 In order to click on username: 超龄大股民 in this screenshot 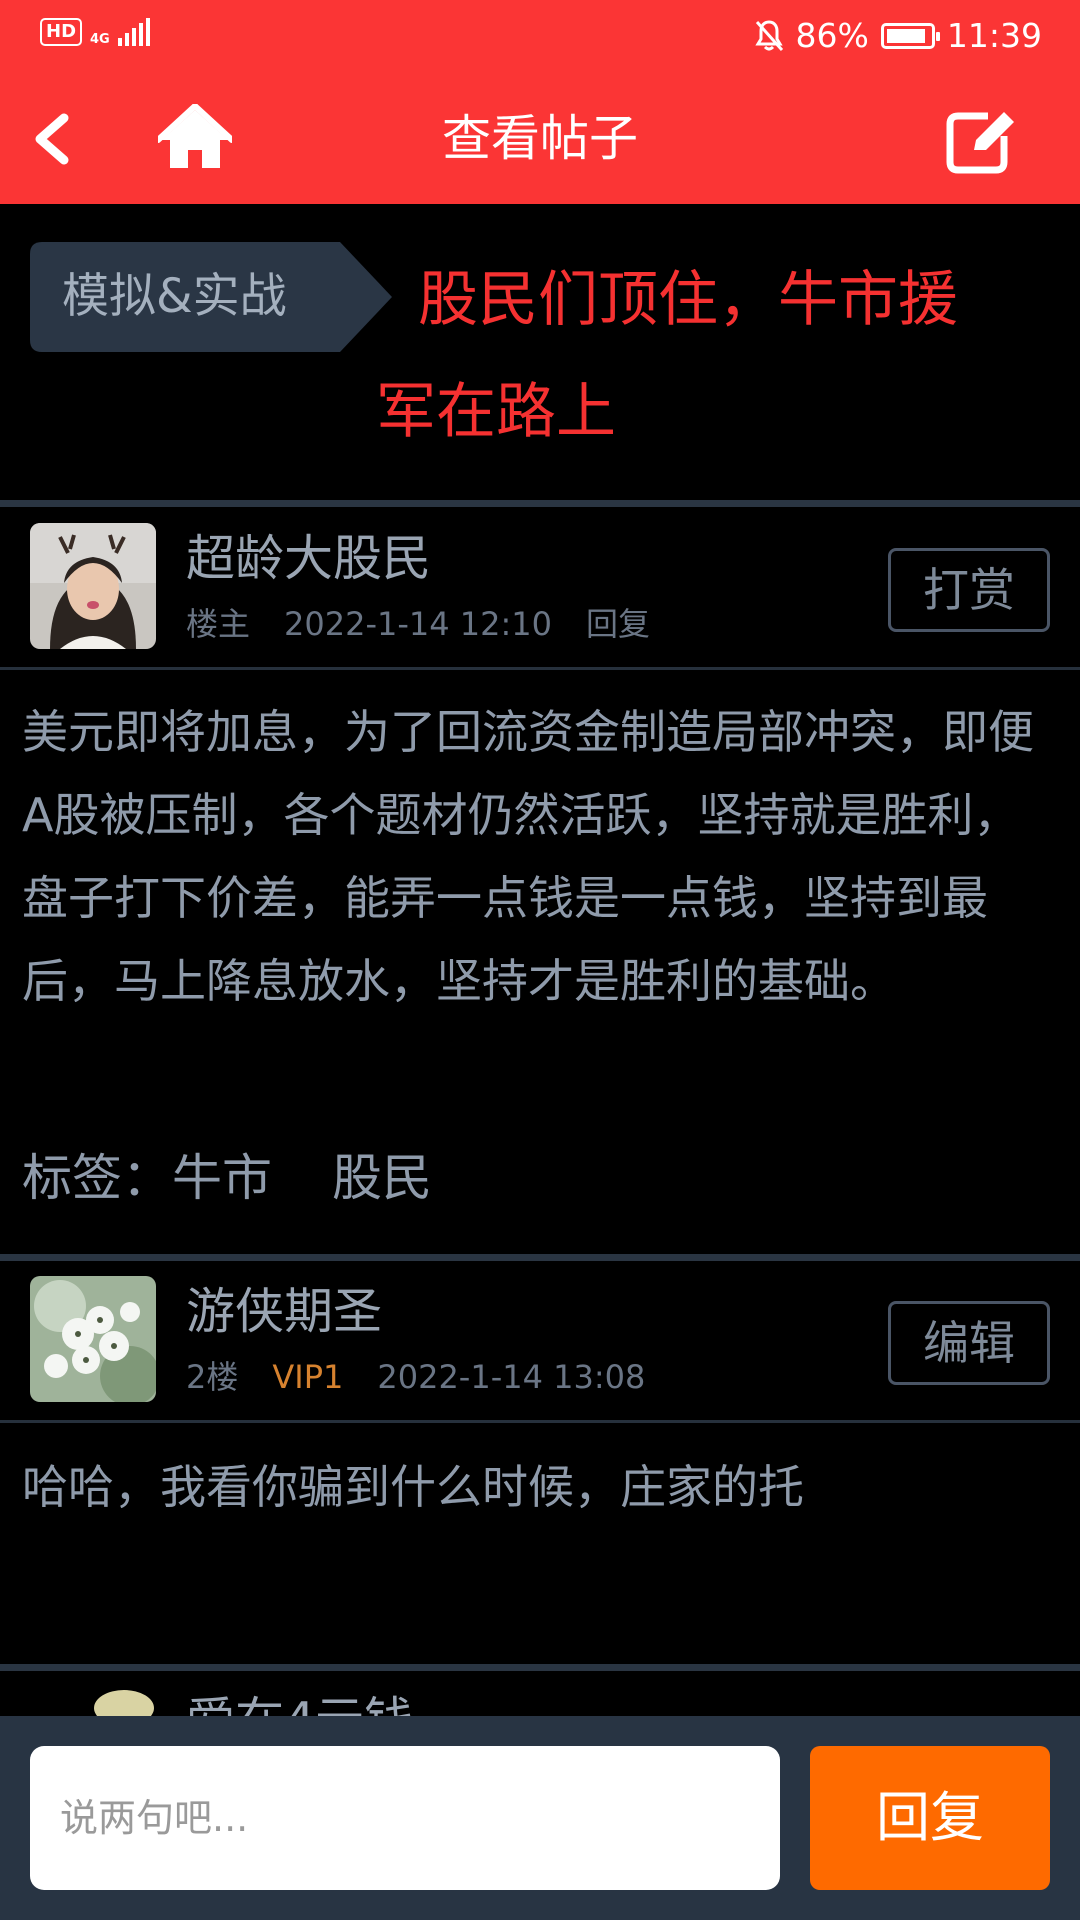, I will do `click(308, 559)`.